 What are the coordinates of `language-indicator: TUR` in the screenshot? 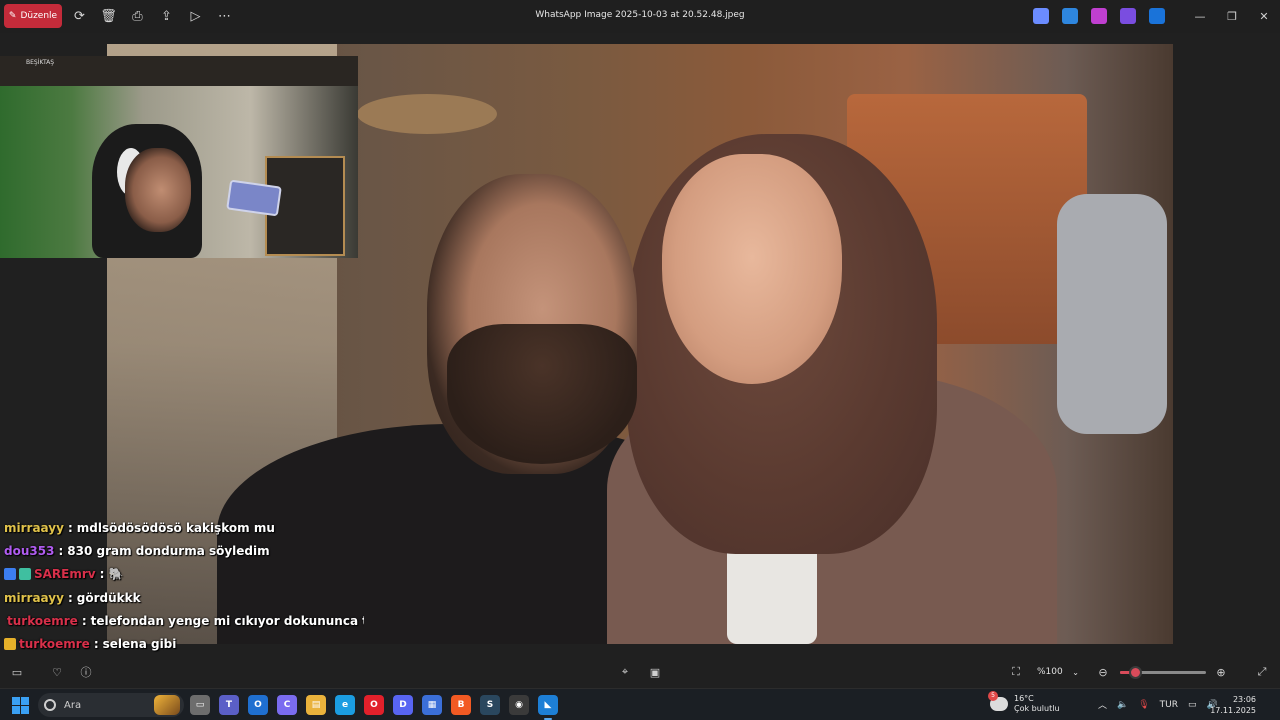 It's located at (1169, 705).